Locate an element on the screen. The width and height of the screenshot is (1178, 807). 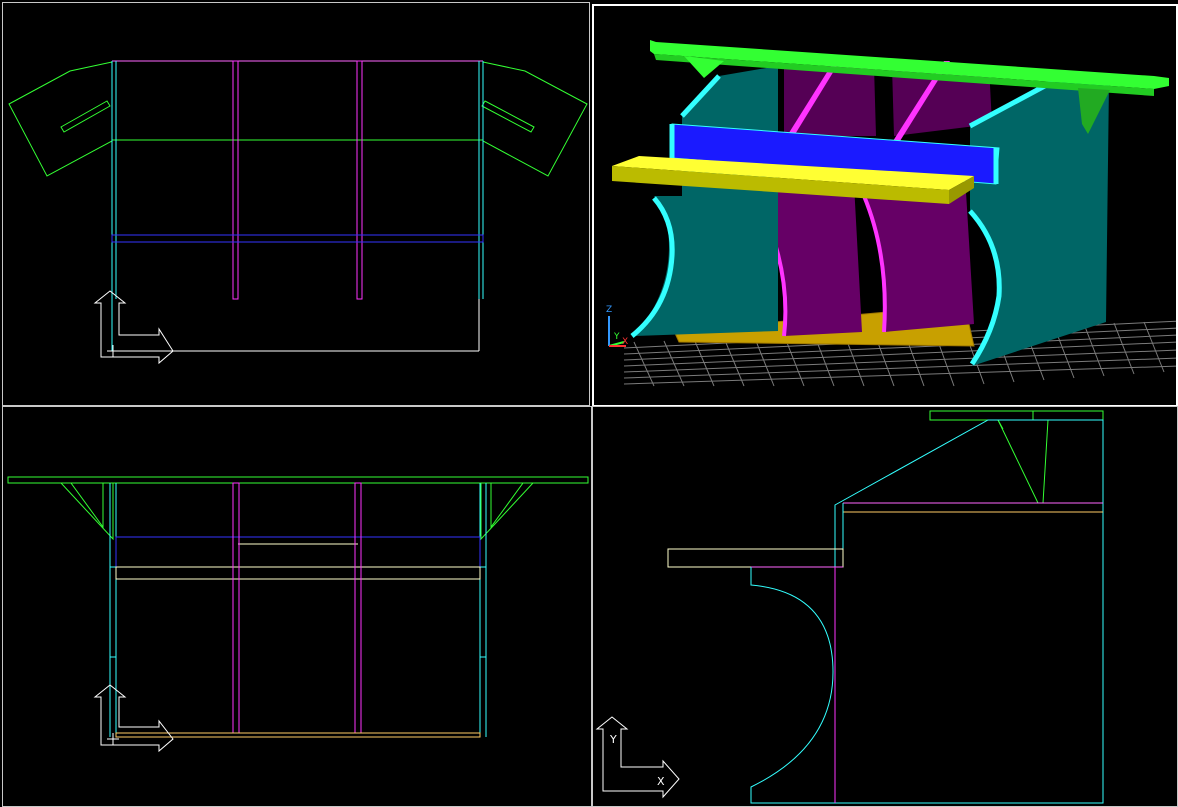
right-wing-slot is located at coordinates (508, 116).